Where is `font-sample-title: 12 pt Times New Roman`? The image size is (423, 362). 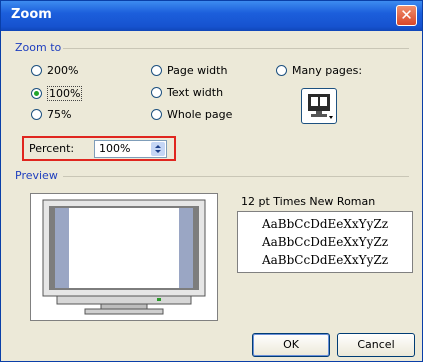
font-sample-title: 12 pt Times New Roman is located at coordinates (308, 201).